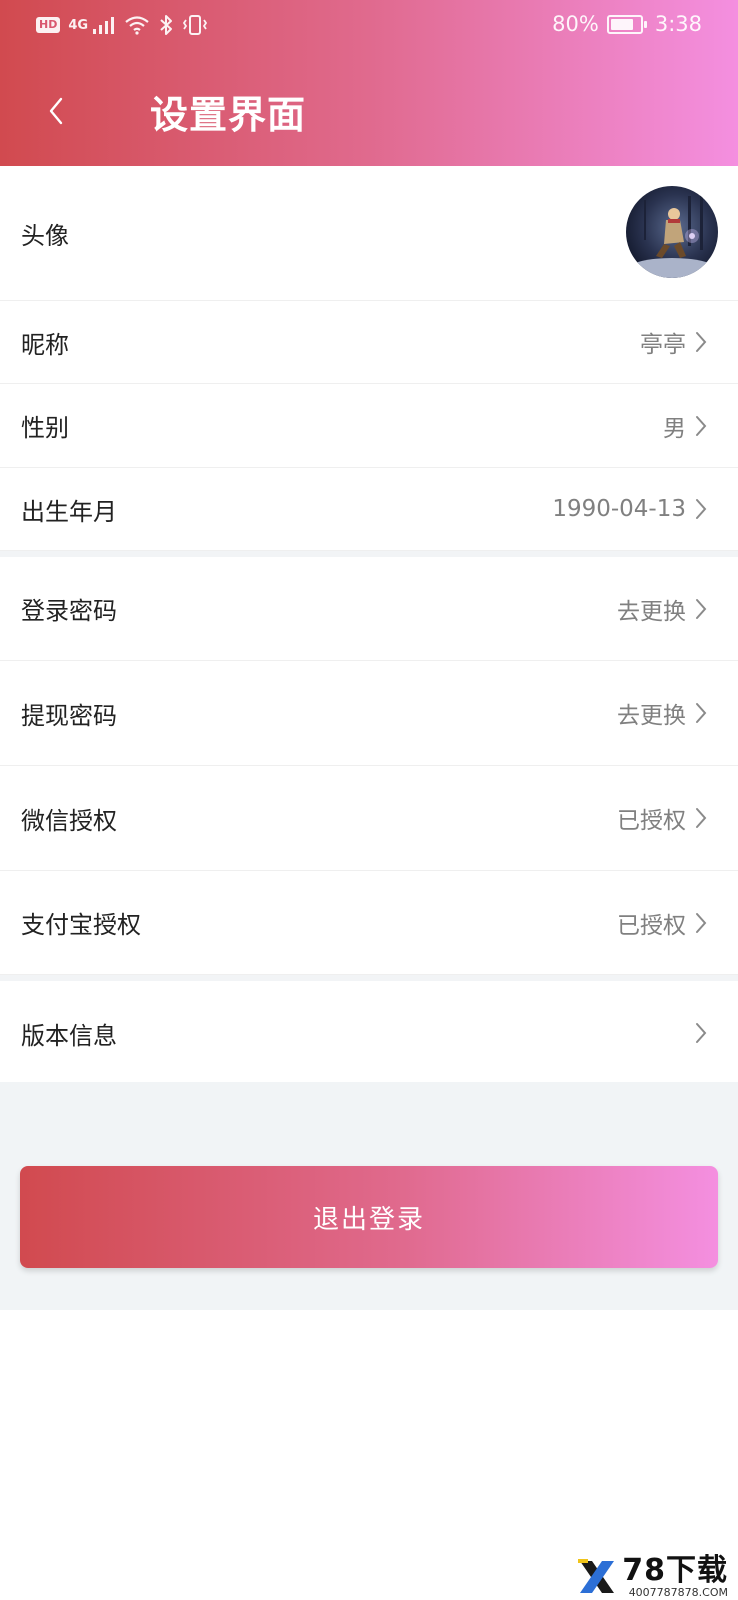  What do you see at coordinates (674, 428) in the screenshot?
I see `settings-row-value: 男` at bounding box center [674, 428].